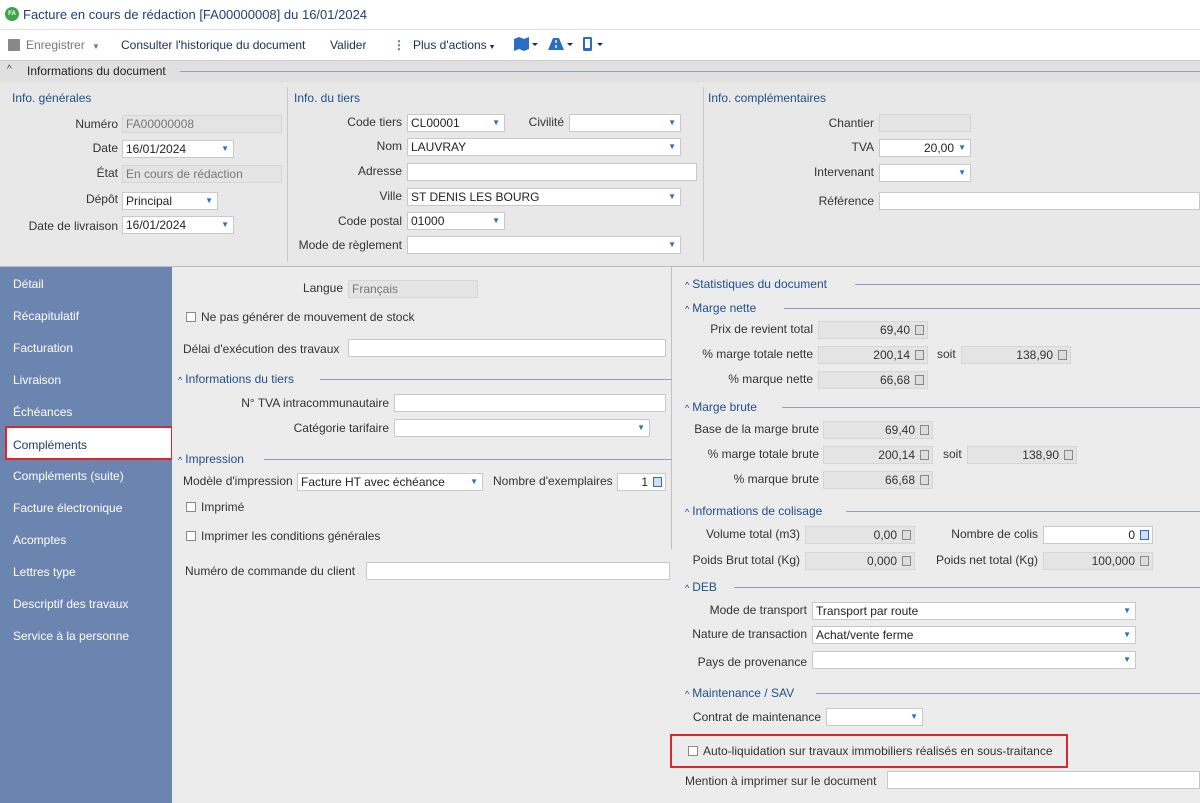  I want to click on document-info-header: ^ Informations du document, so click(600, 71).